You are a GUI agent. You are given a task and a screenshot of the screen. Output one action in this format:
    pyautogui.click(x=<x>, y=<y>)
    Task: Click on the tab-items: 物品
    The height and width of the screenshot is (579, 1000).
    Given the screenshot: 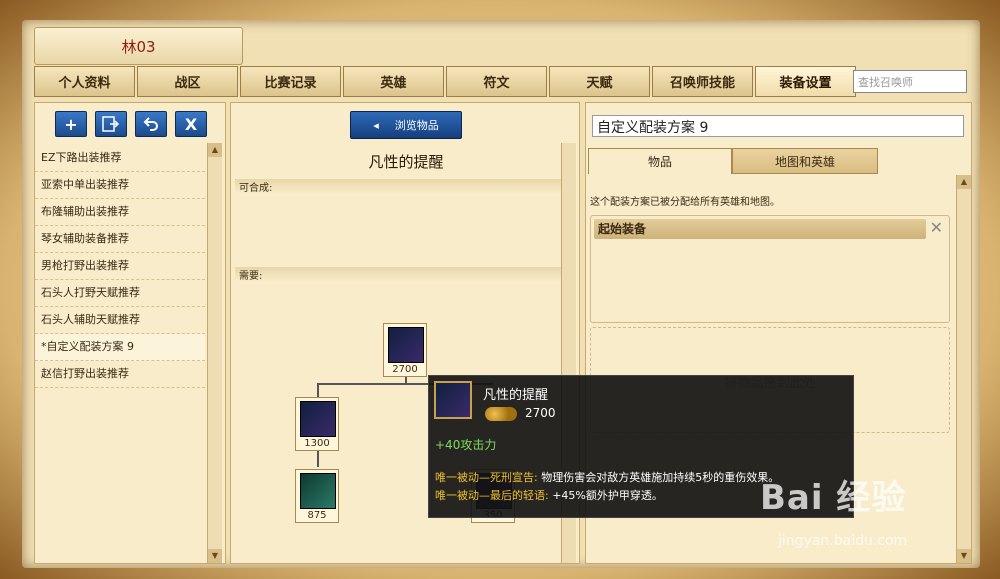 What is the action you would take?
    pyautogui.click(x=660, y=161)
    